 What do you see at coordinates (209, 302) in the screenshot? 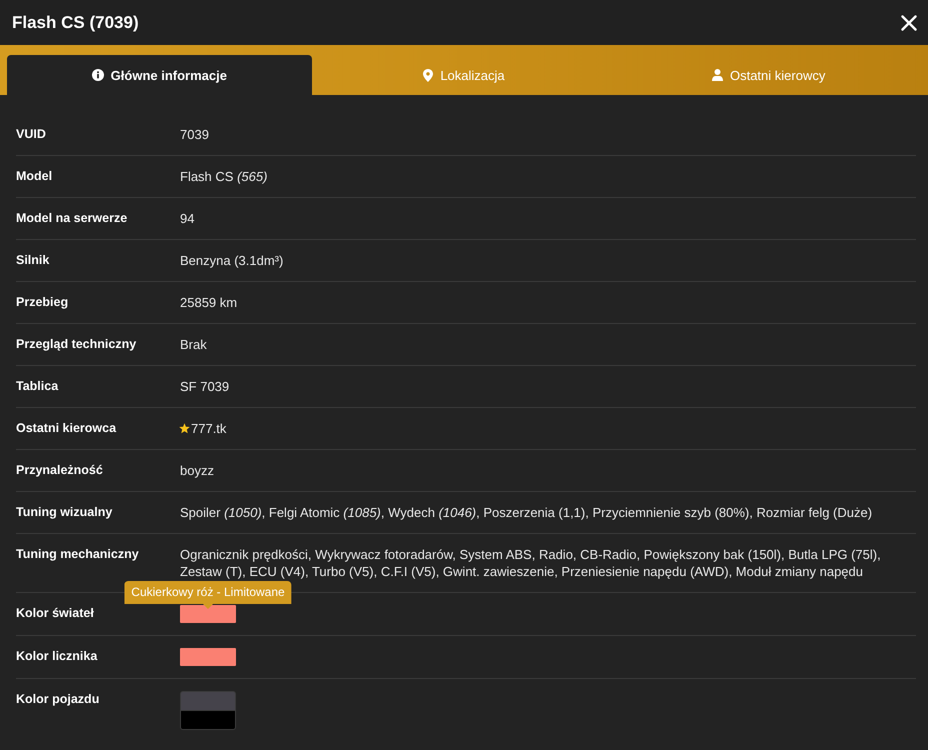
I see `field-value: 25859 km` at bounding box center [209, 302].